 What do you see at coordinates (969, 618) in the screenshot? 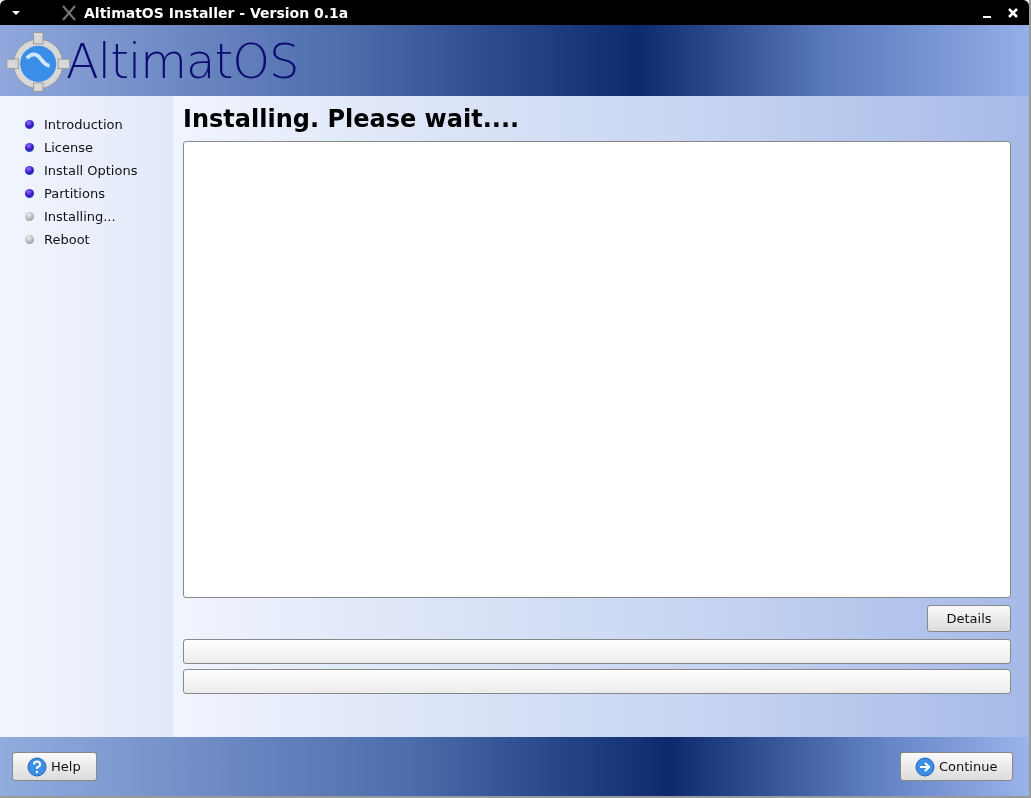
I see `details-button: Details` at bounding box center [969, 618].